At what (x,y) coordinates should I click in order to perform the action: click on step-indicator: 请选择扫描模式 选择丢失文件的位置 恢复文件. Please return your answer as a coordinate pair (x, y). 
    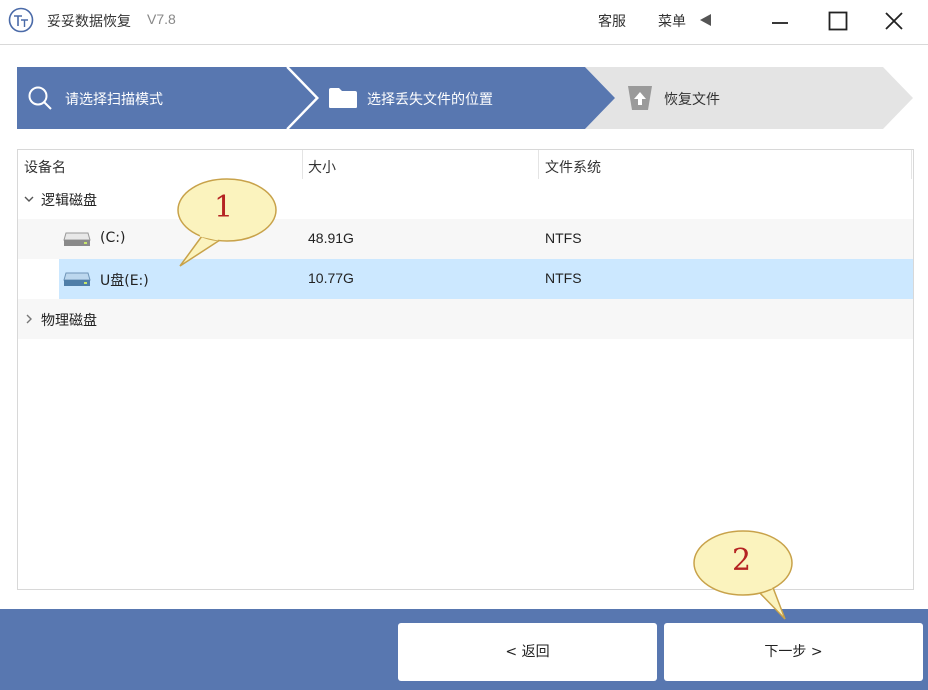
    Looking at the image, I should click on (465, 98).